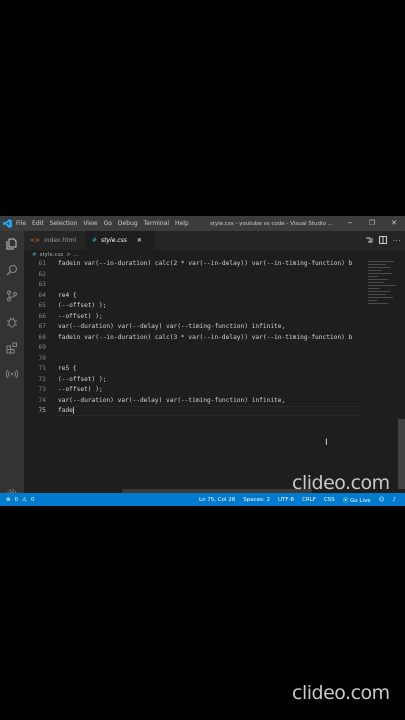 The image size is (405, 720). I want to click on cursor-position: Ln 75, Col 28, so click(217, 500).